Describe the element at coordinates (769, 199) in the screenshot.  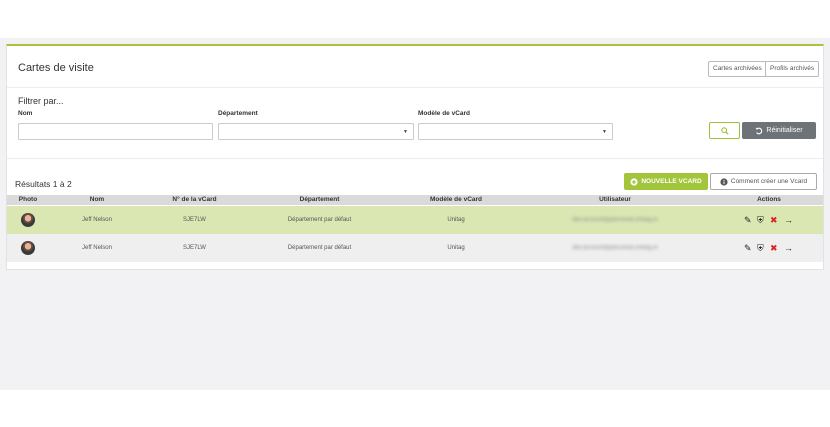
I see `col-actions: Actions` at that location.